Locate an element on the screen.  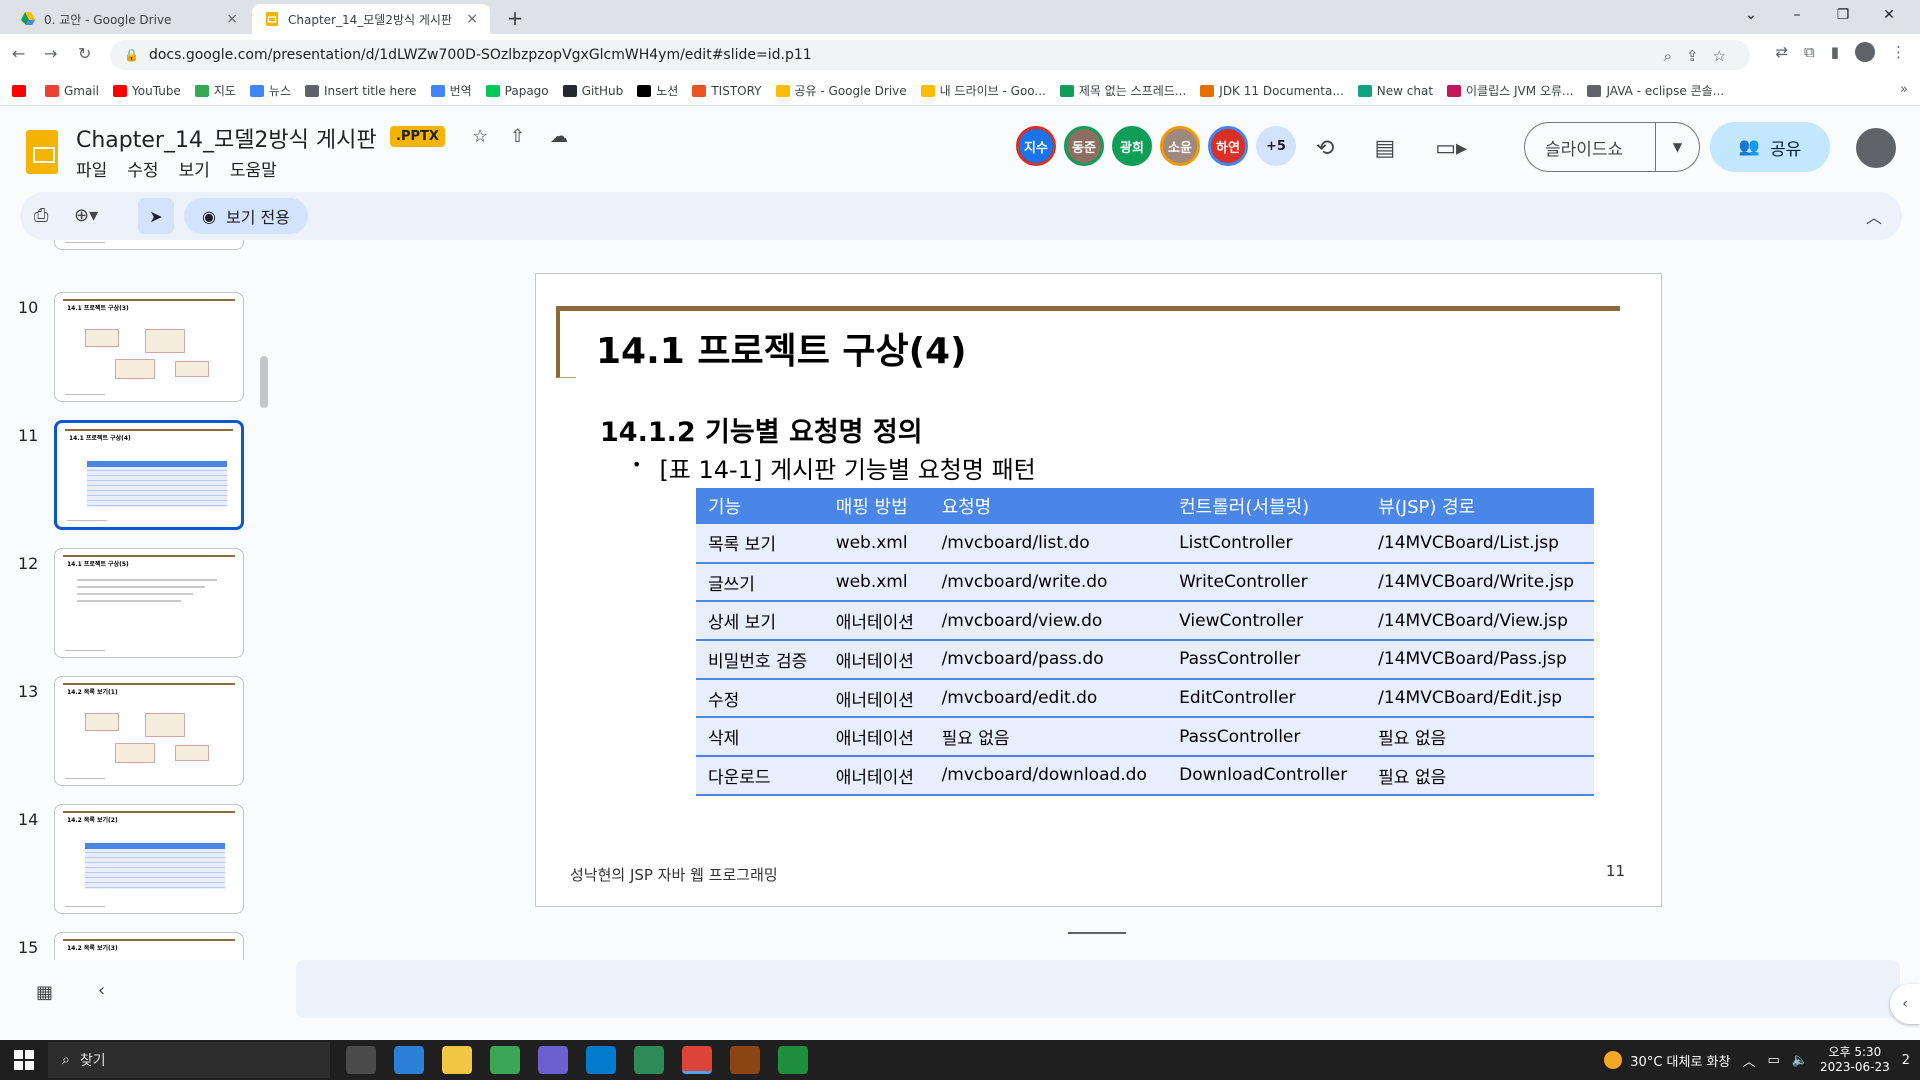
document-title: Chapter_14_모델2방식 게시판 is located at coordinates (226, 138).